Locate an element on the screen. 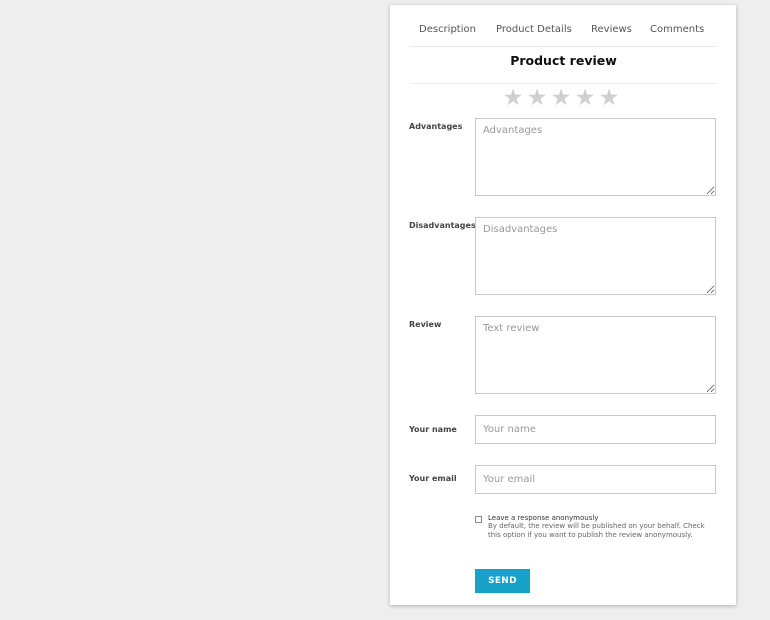 The image size is (770, 620). email-label: Your email is located at coordinates (433, 478).